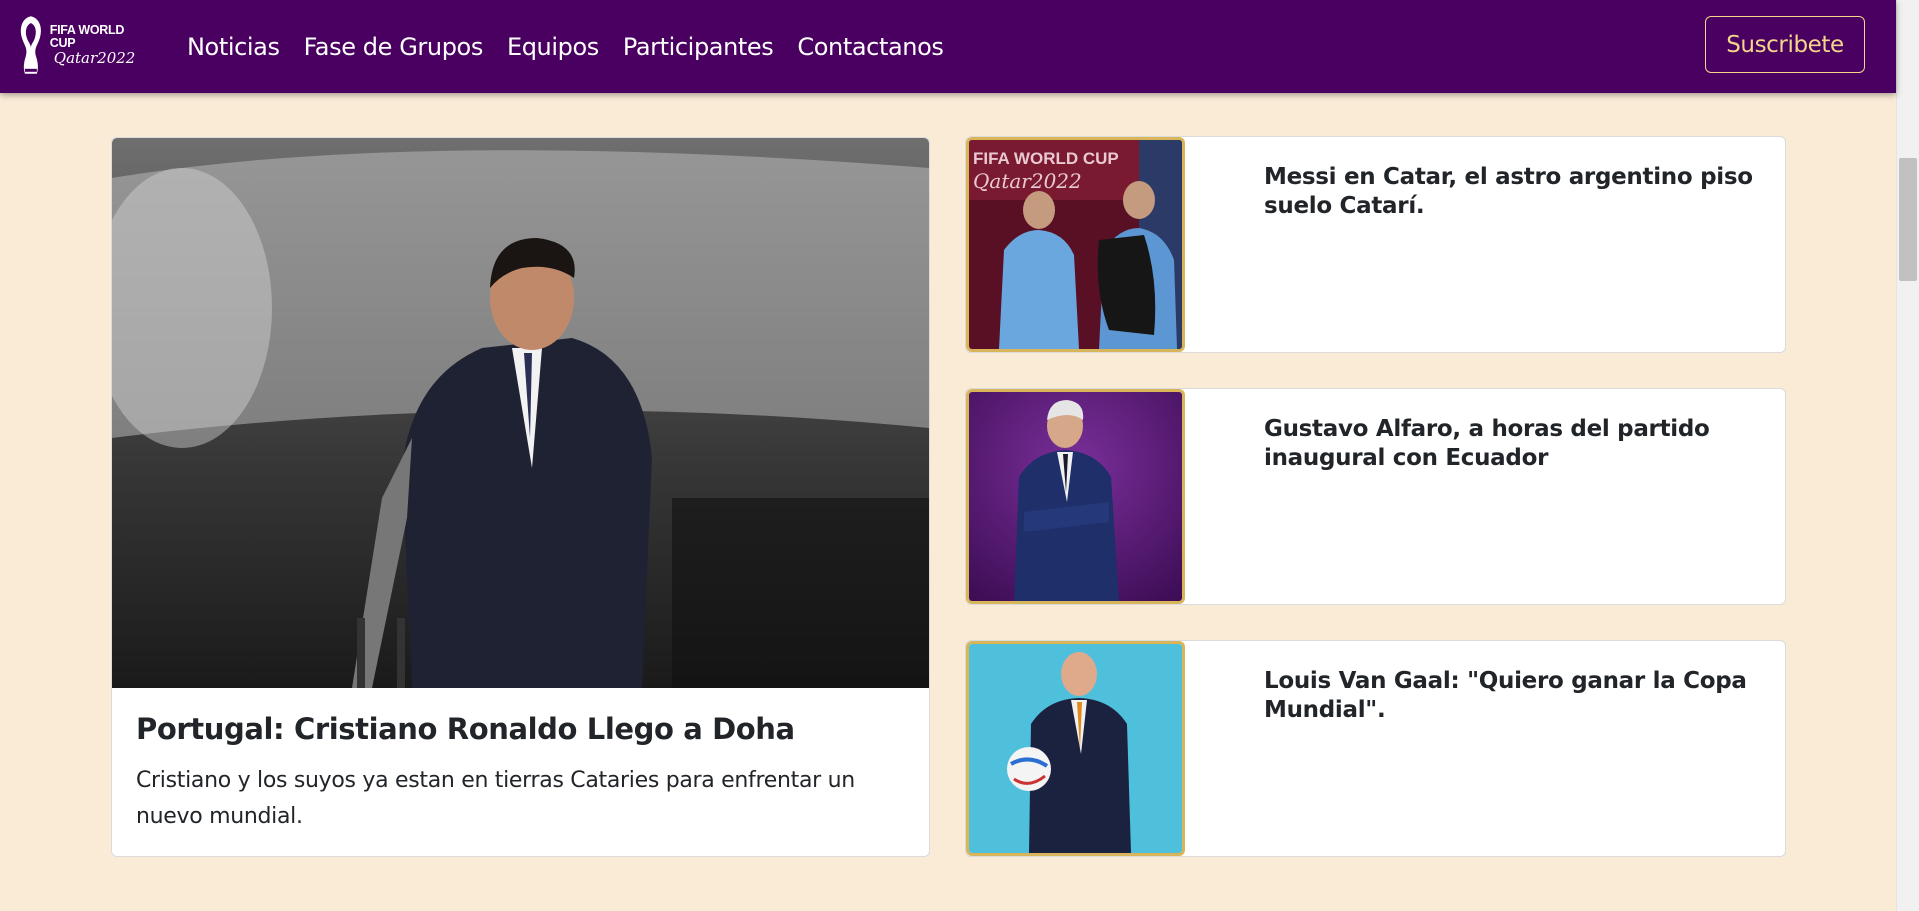 The image size is (1919, 911). I want to click on subscribe-button: Suscribete, so click(1785, 44).